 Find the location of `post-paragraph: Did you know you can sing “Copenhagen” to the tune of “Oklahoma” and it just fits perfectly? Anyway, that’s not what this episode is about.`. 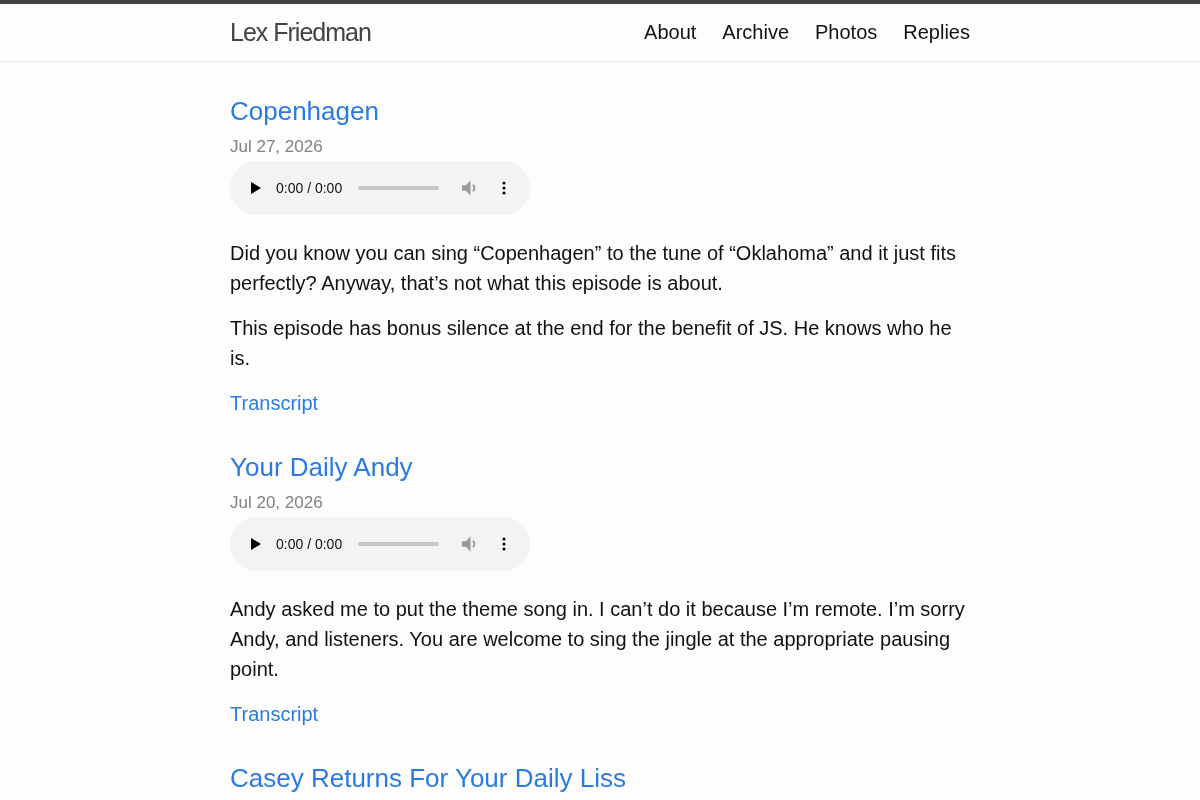

post-paragraph: Did you know you can sing “Copenhagen” to the tune of “Oklahoma” and it just fits perfectly? Anyway, that’s not what this episode is about. is located at coordinates (593, 268).